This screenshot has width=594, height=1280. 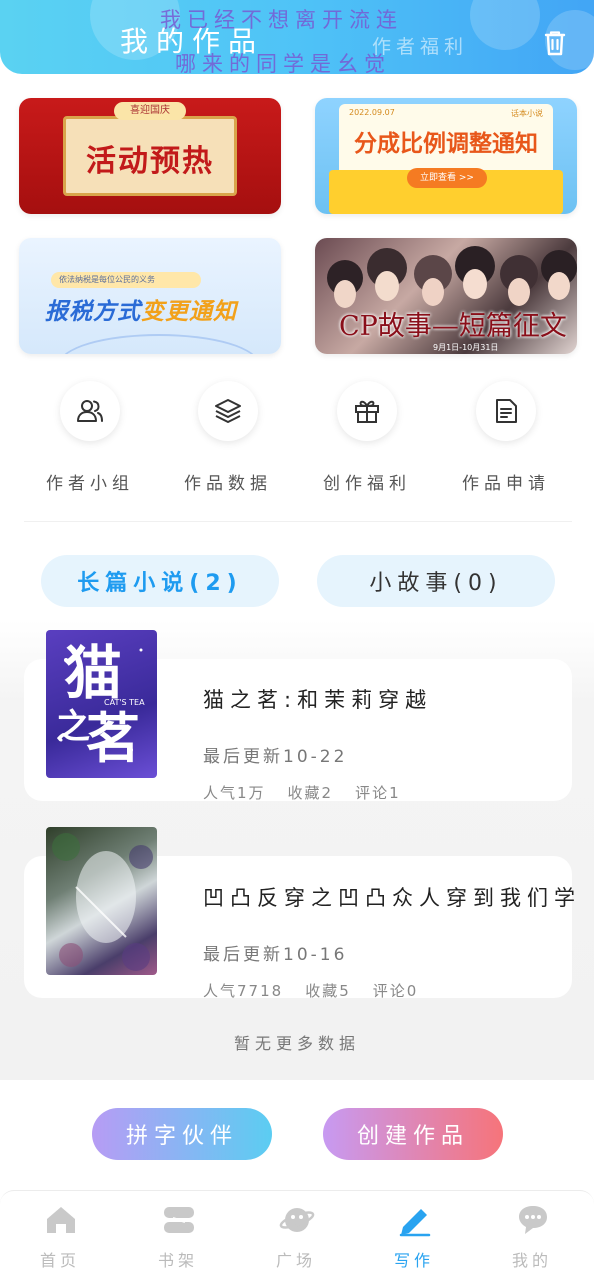 I want to click on banner-title: 活动预热, so click(x=150, y=161).